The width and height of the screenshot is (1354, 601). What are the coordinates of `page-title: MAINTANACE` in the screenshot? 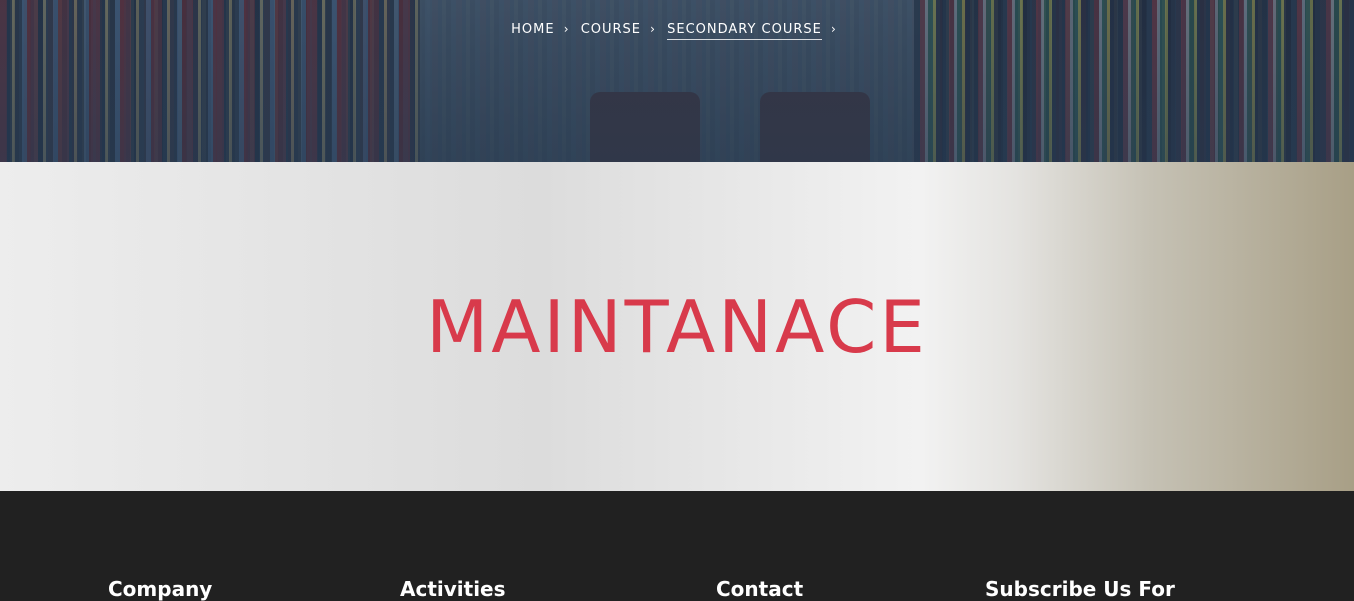 It's located at (677, 326).